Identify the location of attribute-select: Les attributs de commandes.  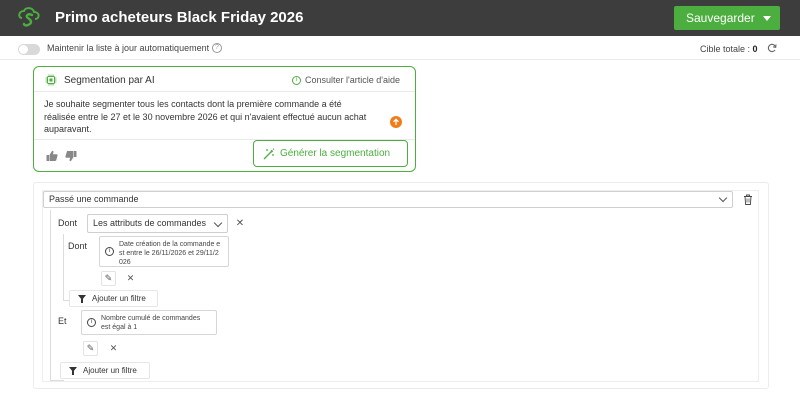
(157, 223).